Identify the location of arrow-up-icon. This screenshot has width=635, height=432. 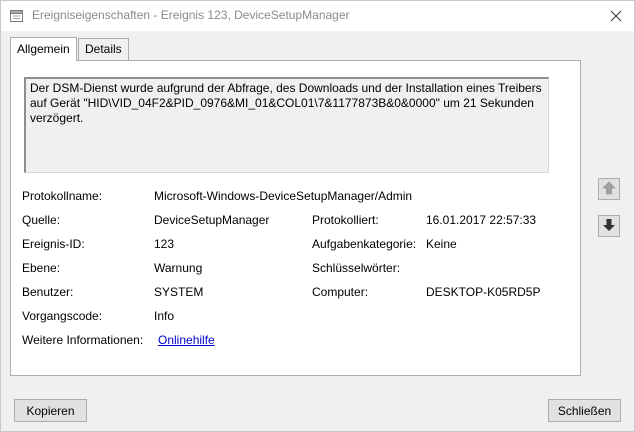
(609, 189).